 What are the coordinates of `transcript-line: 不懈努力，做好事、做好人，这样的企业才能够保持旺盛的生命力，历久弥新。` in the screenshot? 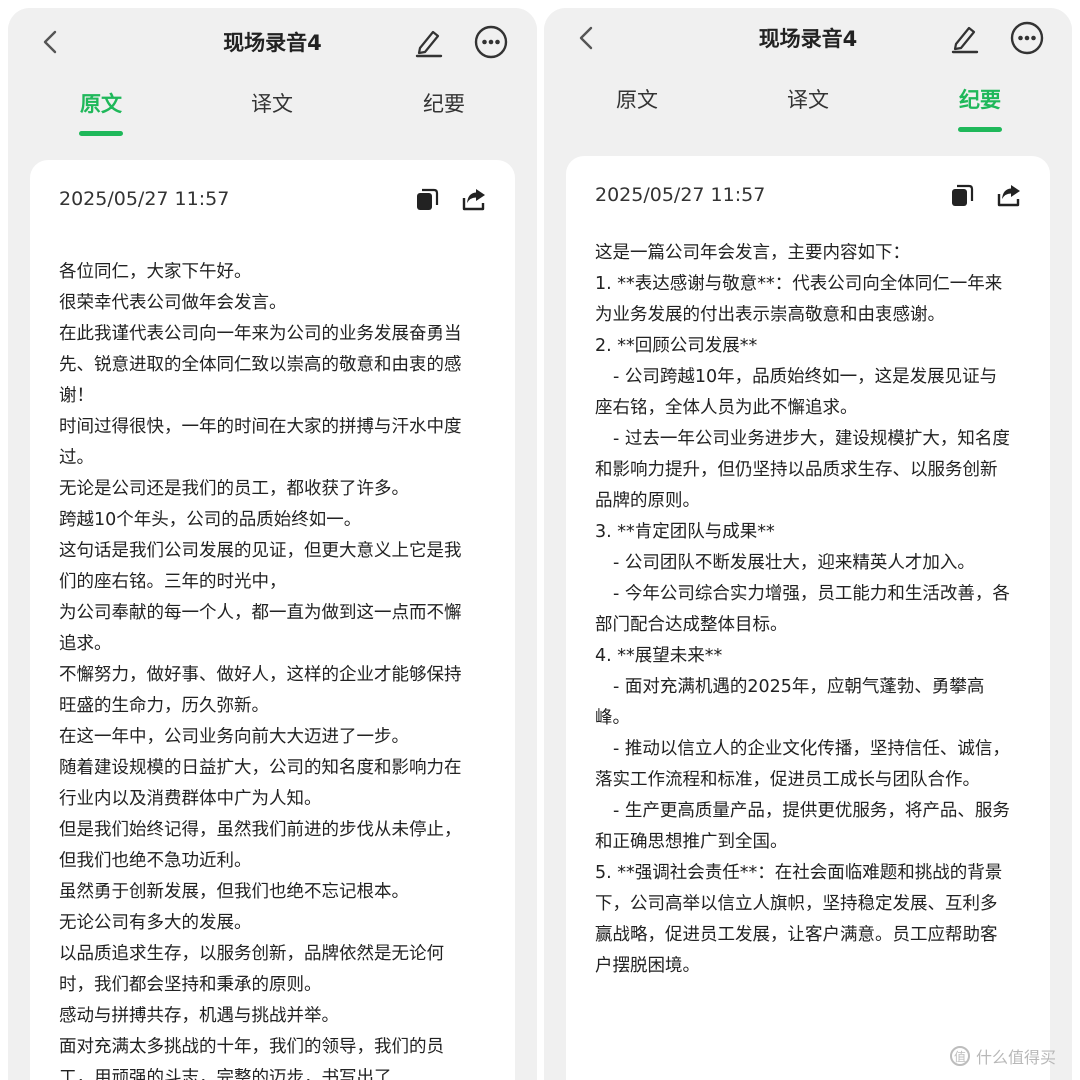 It's located at (260, 690).